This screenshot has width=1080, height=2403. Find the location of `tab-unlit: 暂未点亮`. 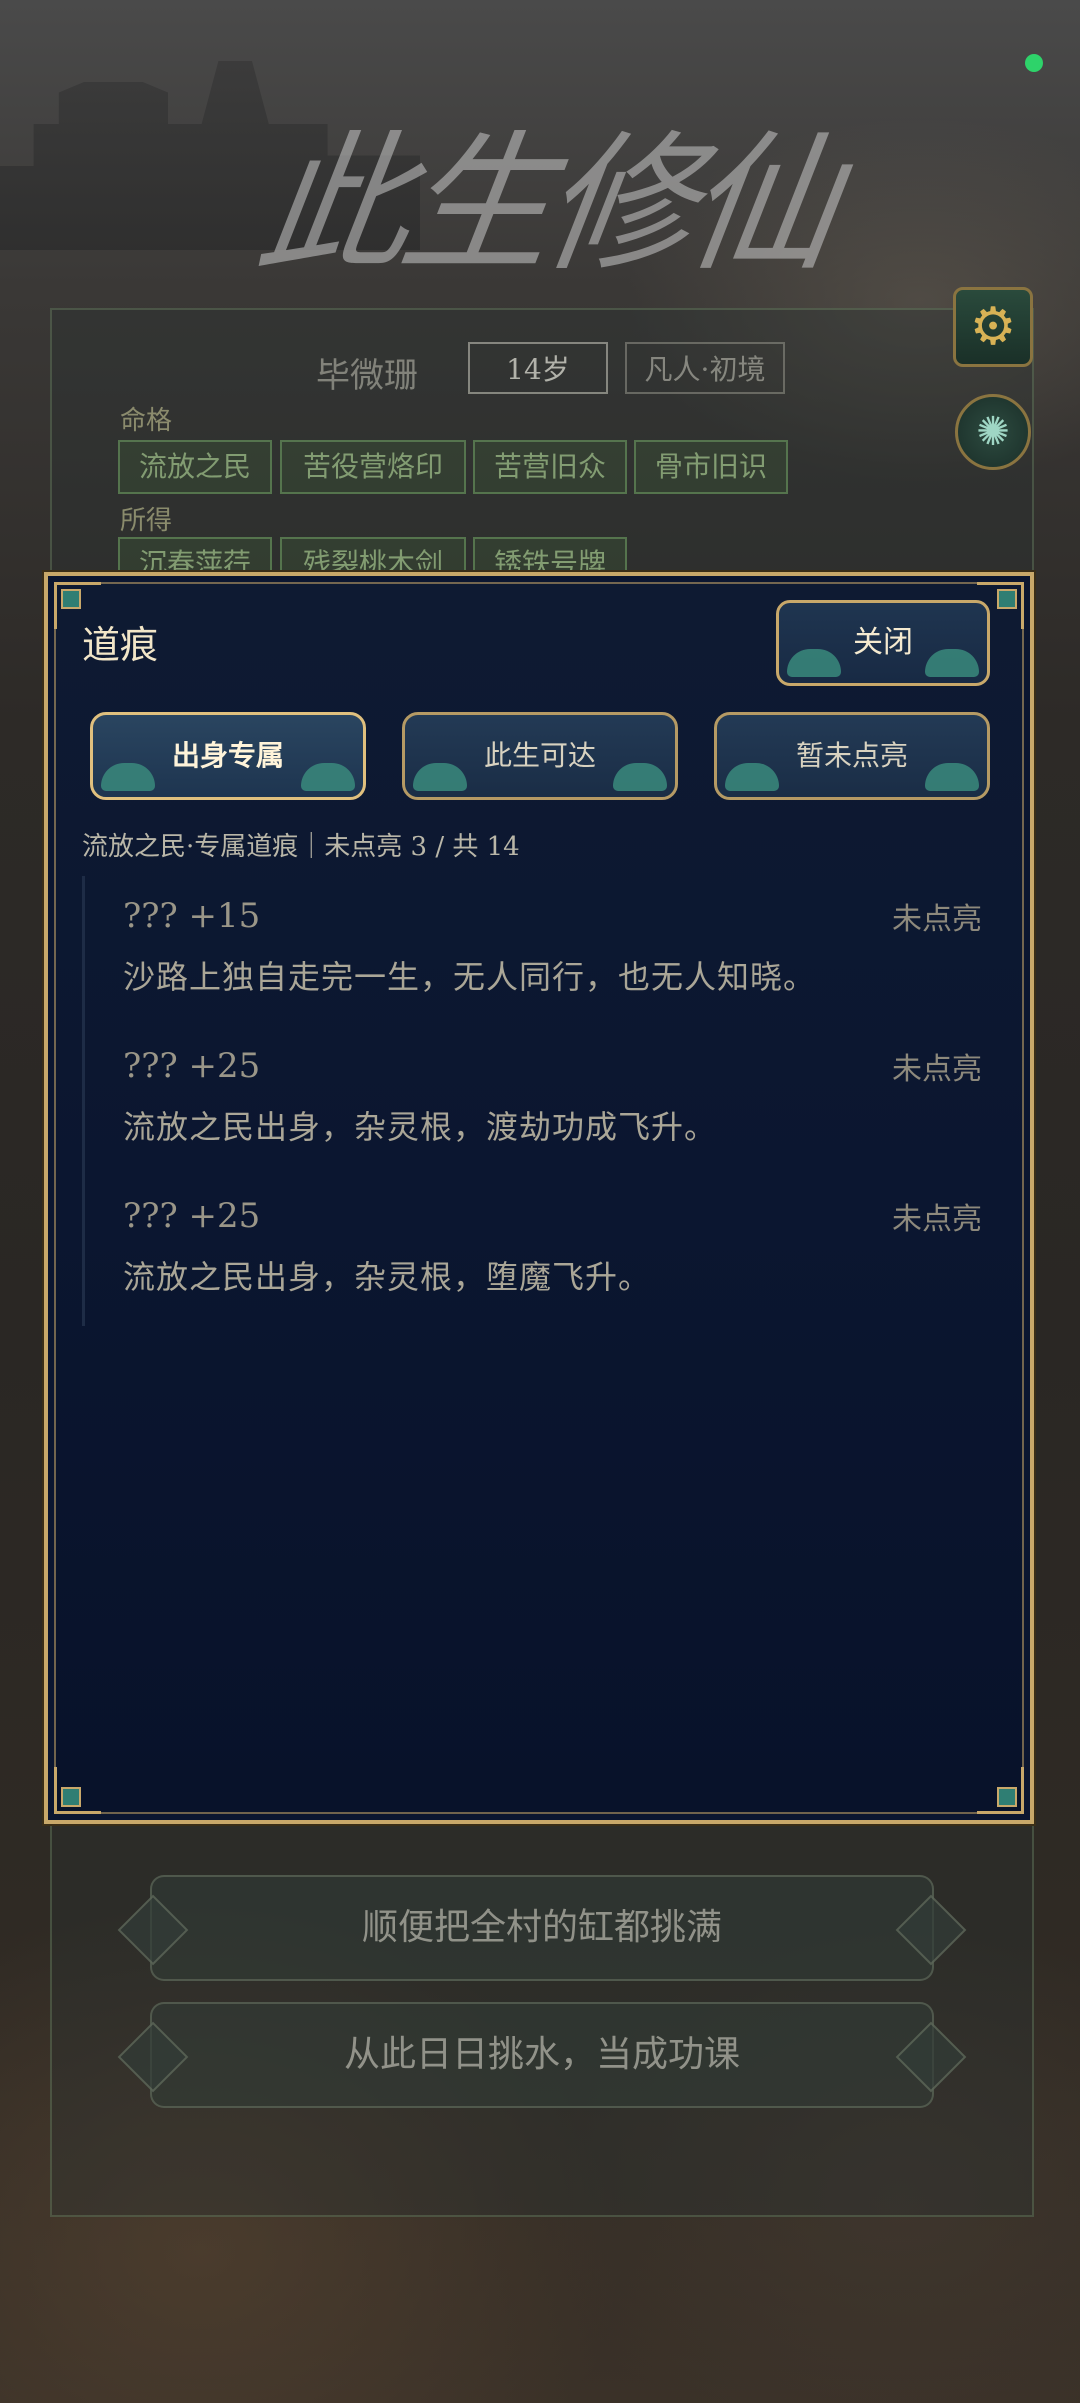

tab-unlit: 暂未点亮 is located at coordinates (852, 756).